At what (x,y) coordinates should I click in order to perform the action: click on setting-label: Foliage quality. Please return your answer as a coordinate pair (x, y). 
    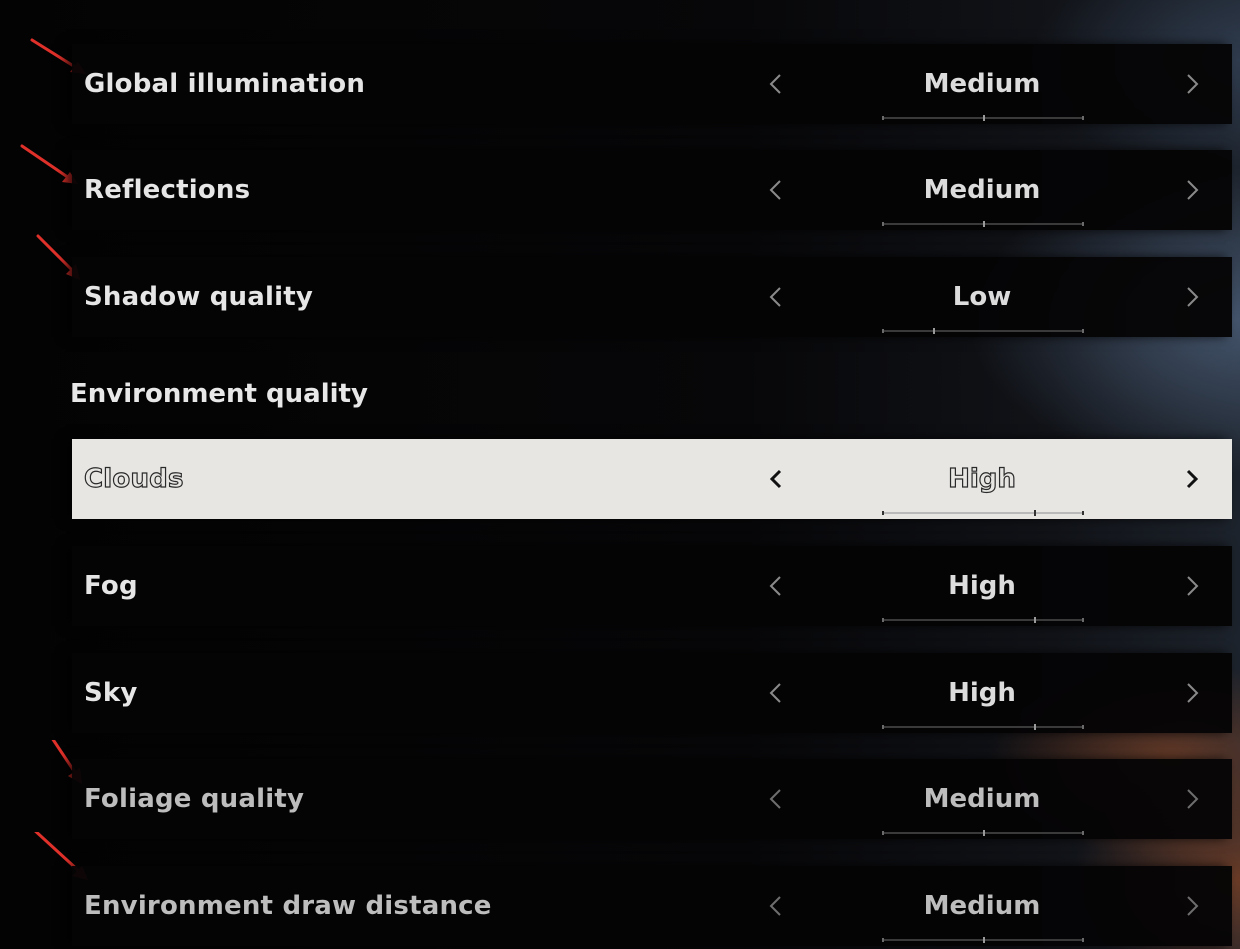
    Looking at the image, I should click on (194, 799).